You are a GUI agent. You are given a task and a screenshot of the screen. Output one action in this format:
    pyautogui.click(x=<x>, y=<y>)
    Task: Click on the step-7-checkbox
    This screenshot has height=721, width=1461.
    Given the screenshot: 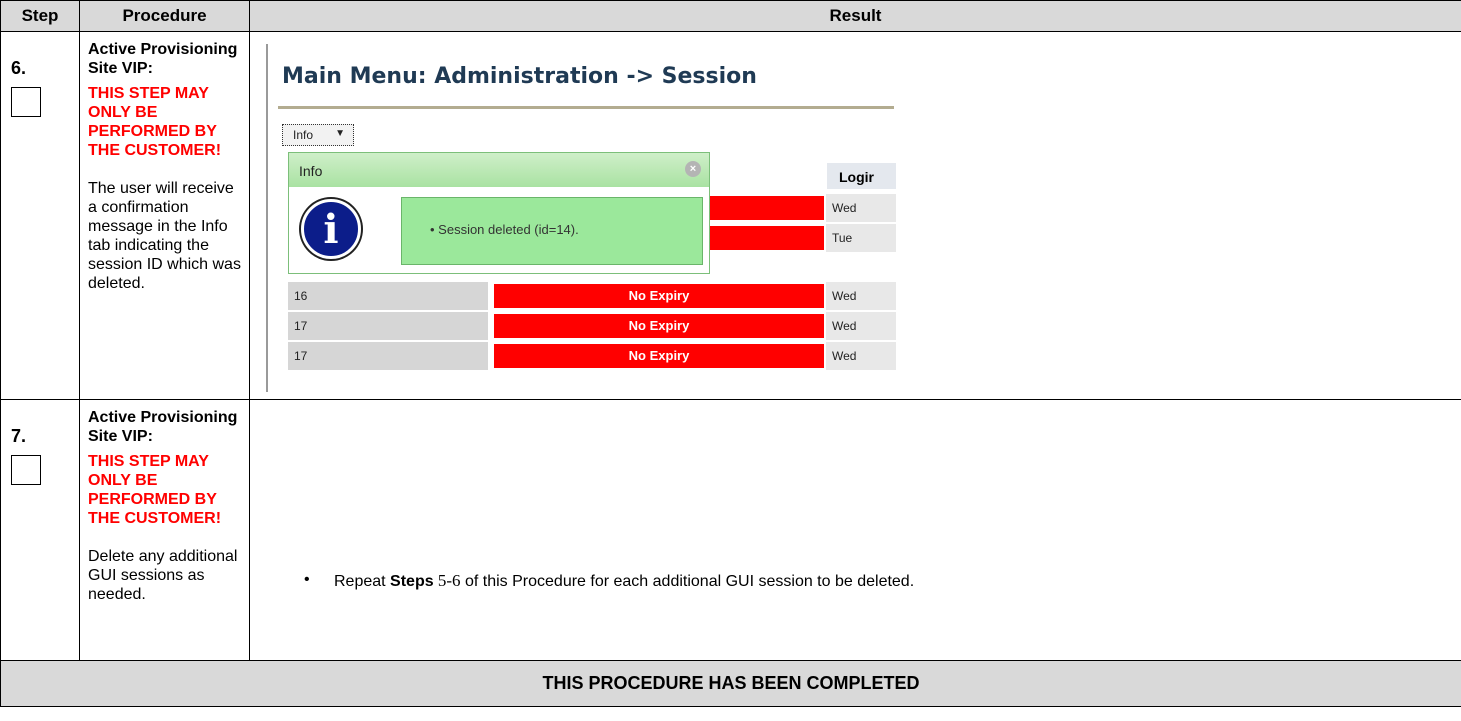 What is the action you would take?
    pyautogui.click(x=26, y=470)
    